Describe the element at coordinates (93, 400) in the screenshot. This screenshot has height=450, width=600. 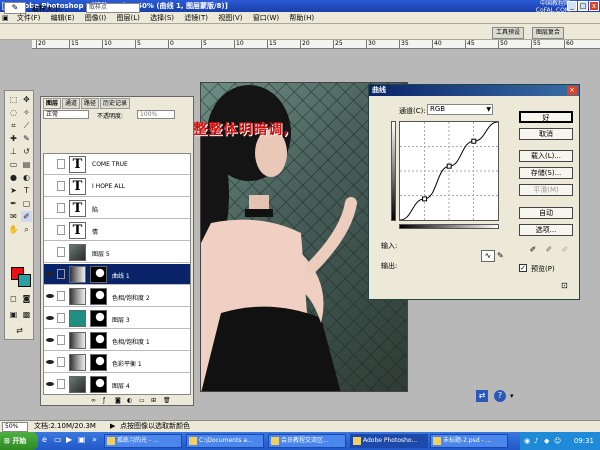
I see `link-layers-icon: ∞` at that location.